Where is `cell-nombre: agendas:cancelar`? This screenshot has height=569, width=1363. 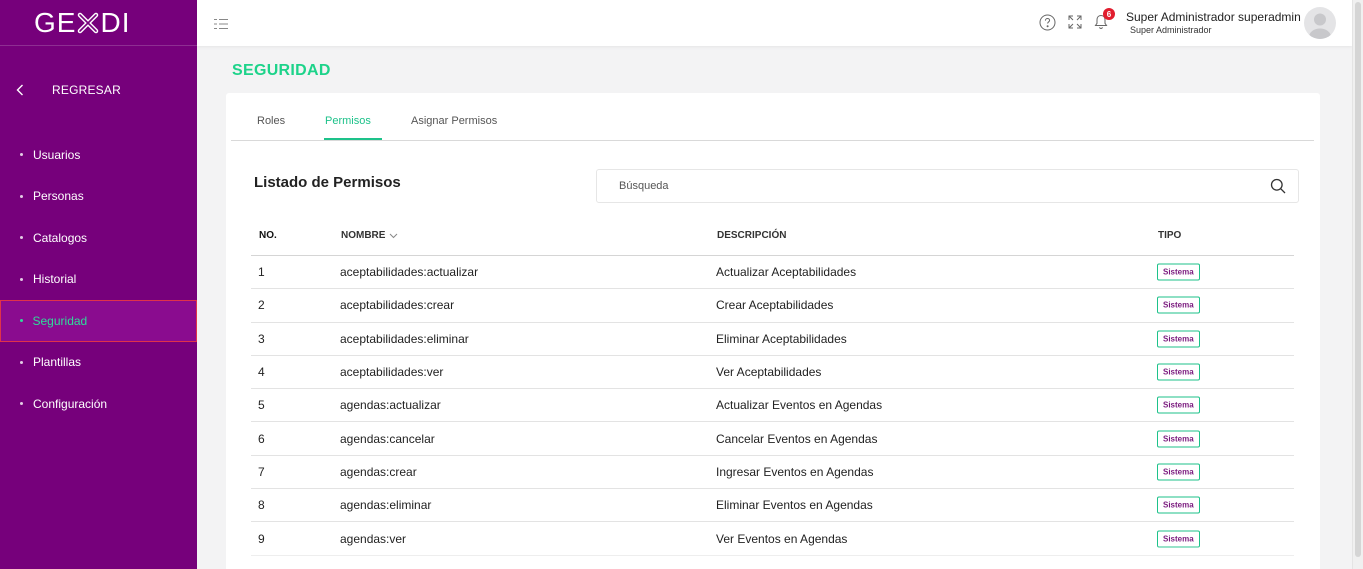
cell-nombre: agendas:cancelar is located at coordinates (387, 438).